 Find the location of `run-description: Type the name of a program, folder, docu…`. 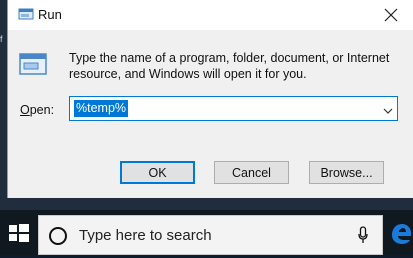

run-description: Type the name of a program, folder, docu… is located at coordinates (229, 66).